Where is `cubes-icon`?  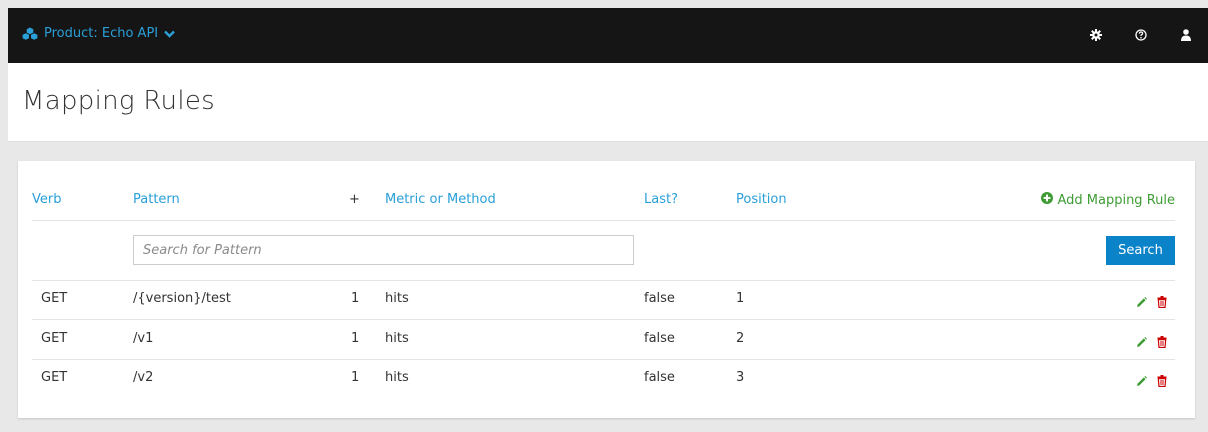
cubes-icon is located at coordinates (30, 33).